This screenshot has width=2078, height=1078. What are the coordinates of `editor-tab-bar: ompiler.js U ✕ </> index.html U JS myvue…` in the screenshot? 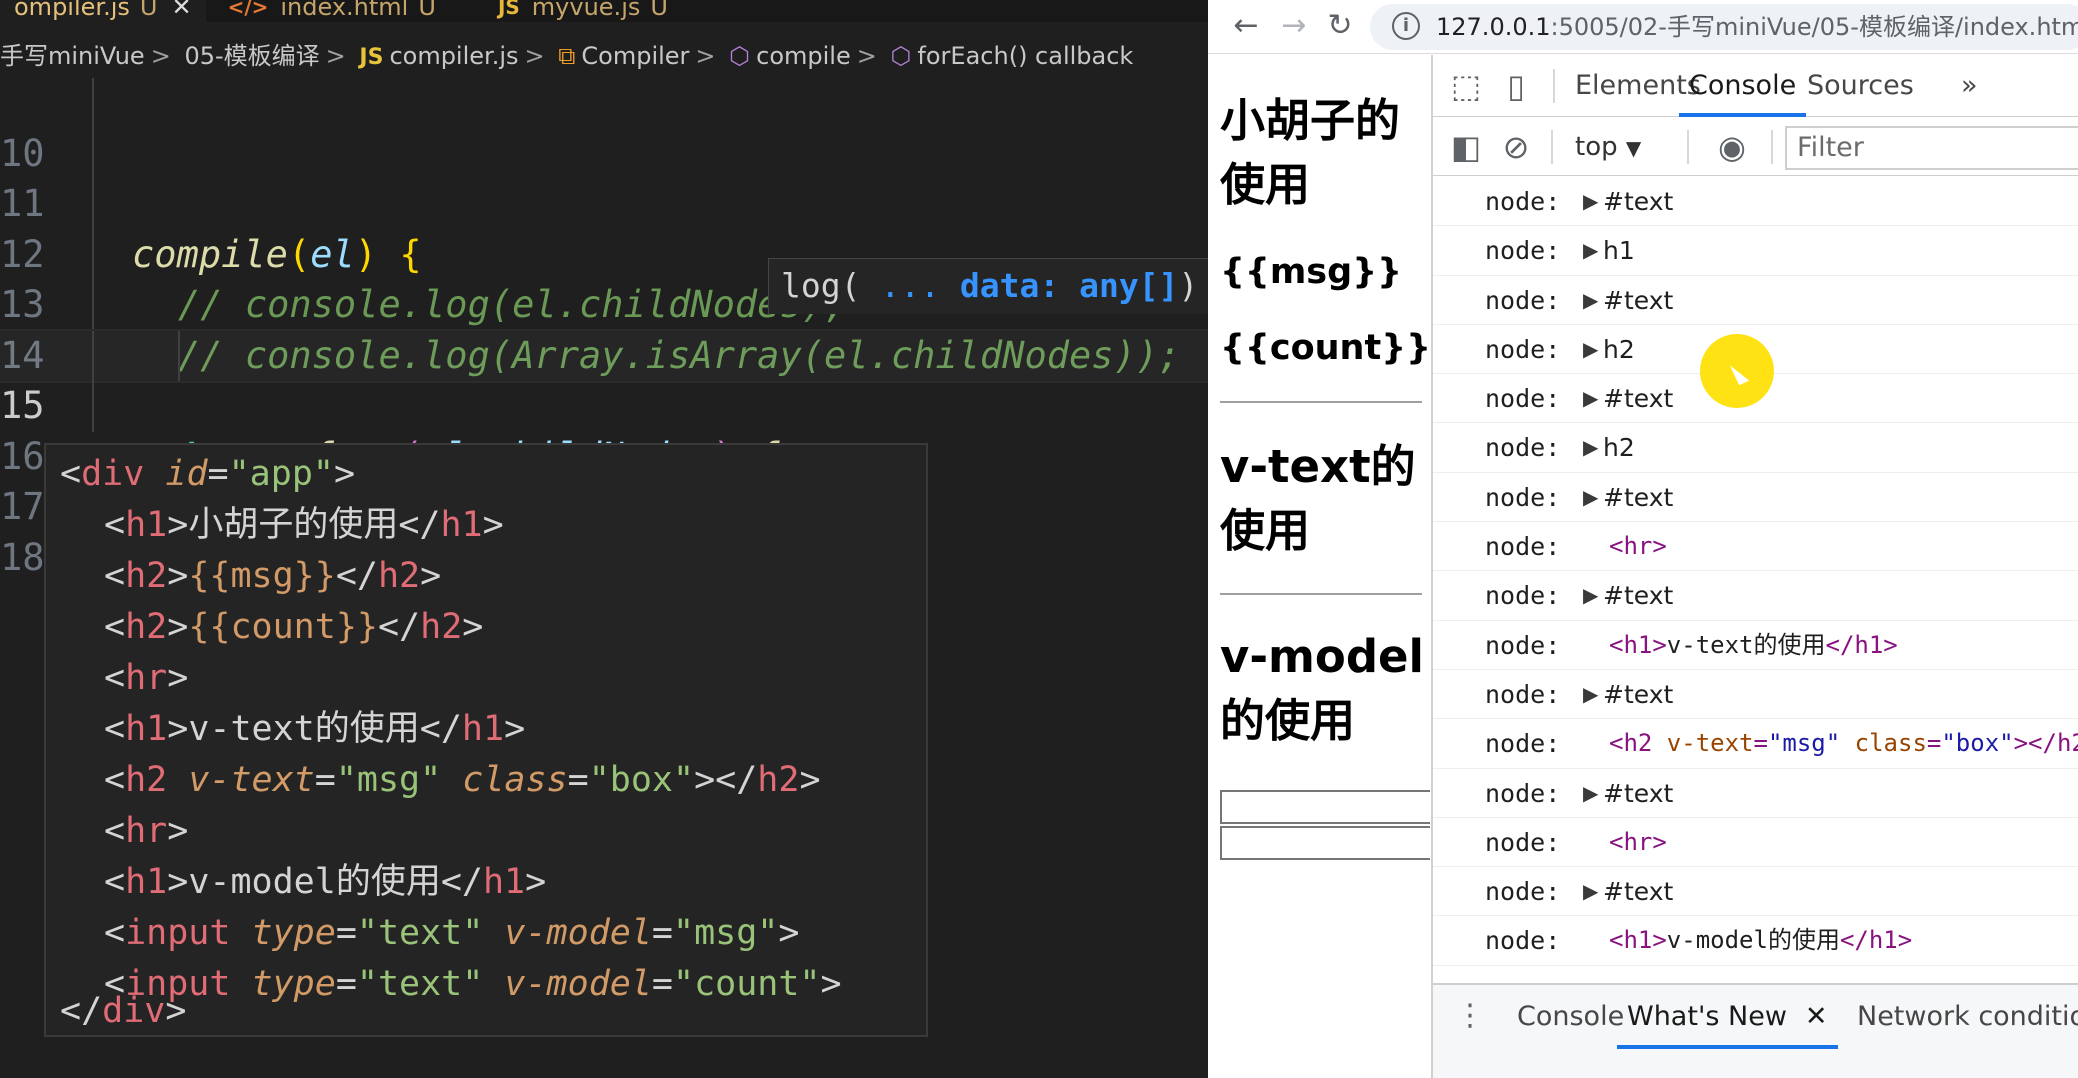 It's located at (604, 11).